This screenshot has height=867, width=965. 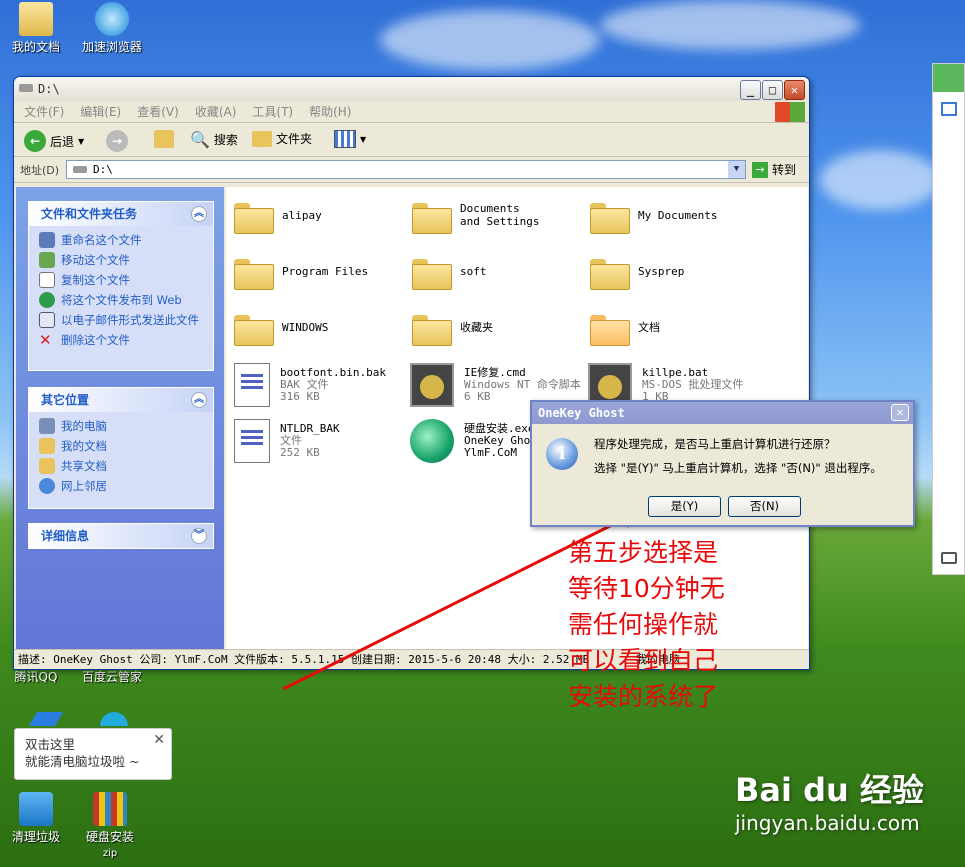 What do you see at coordinates (122, 280) in the screenshot?
I see `task-copy: 复制这个文件` at bounding box center [122, 280].